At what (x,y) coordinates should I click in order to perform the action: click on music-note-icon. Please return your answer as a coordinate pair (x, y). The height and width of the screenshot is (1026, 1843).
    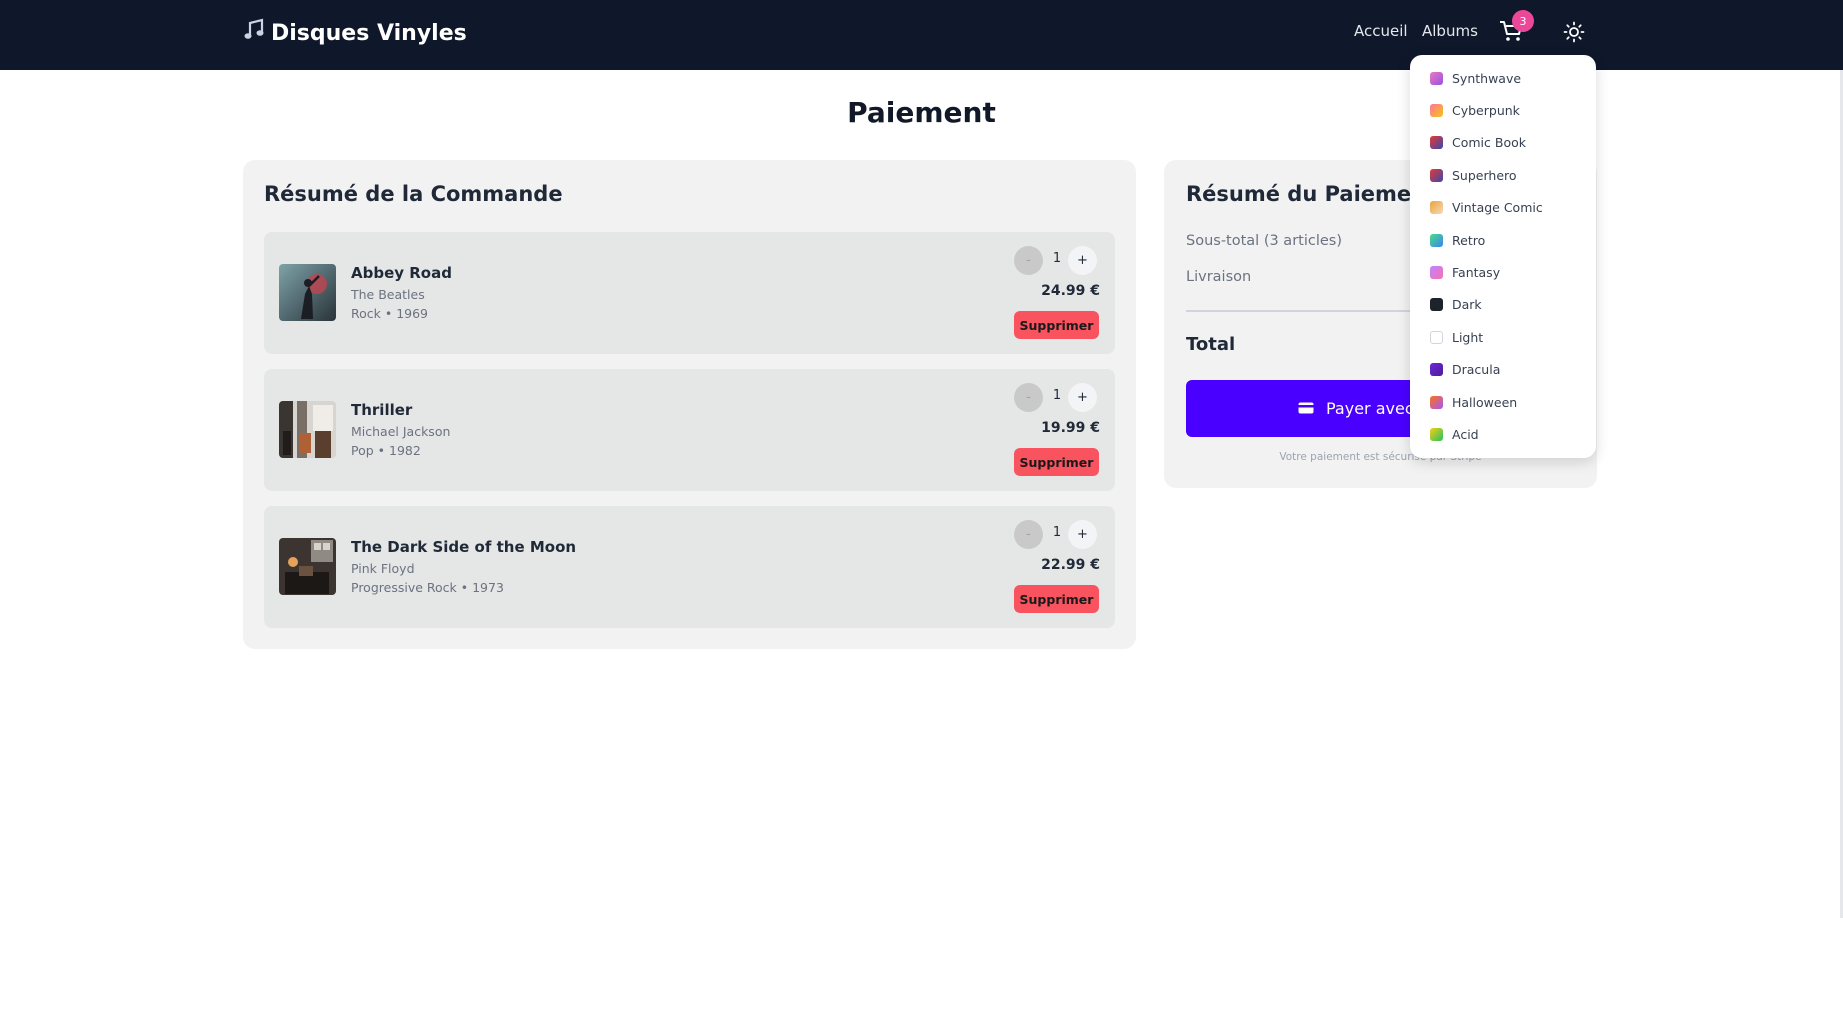
    Looking at the image, I should click on (254, 33).